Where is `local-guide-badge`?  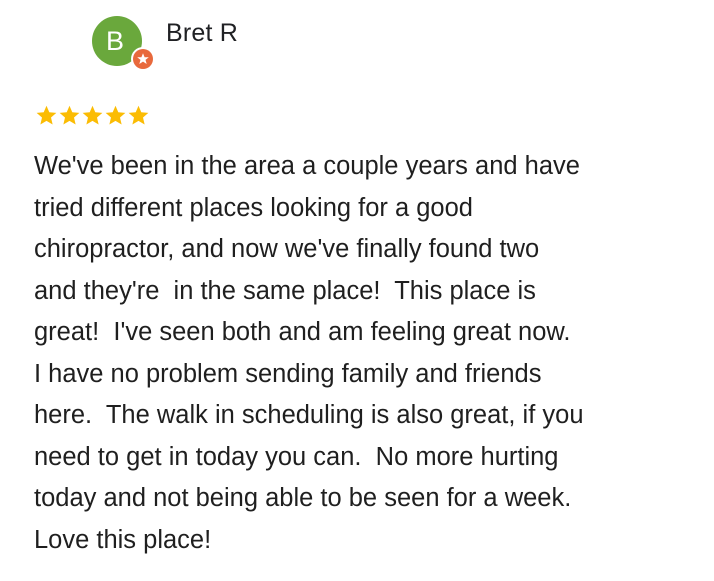
local-guide-badge is located at coordinates (143, 59).